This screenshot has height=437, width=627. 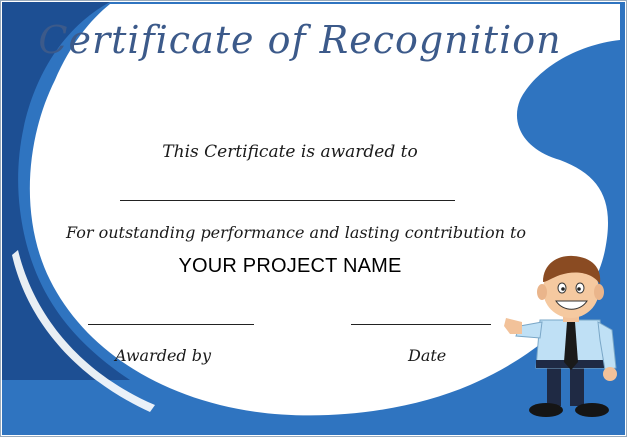 What do you see at coordinates (290, 266) in the screenshot?
I see `project-name: YOUR PROJECT NAME` at bounding box center [290, 266].